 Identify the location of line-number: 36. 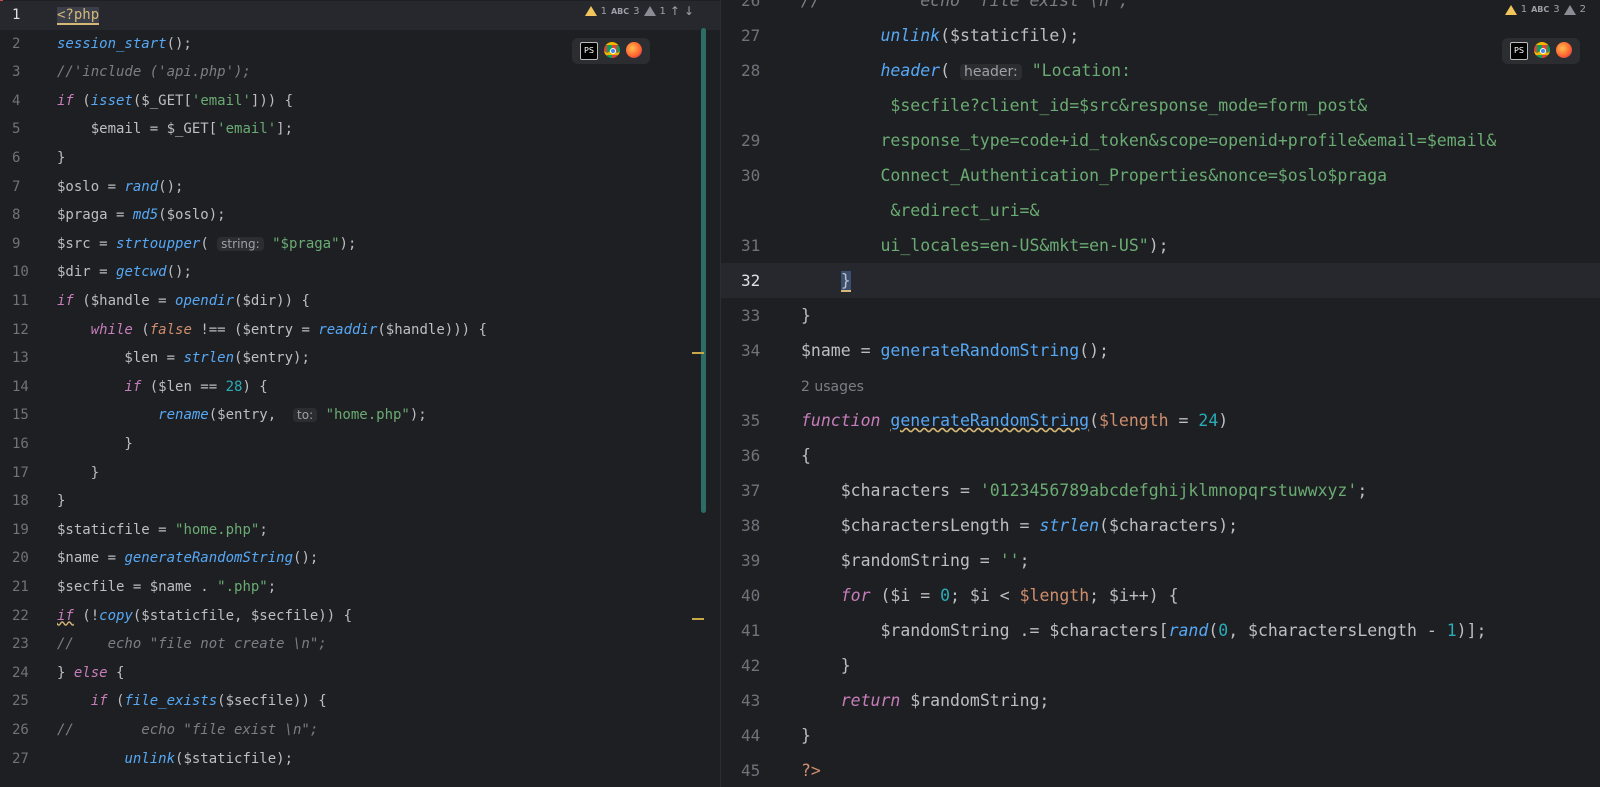
(761, 455).